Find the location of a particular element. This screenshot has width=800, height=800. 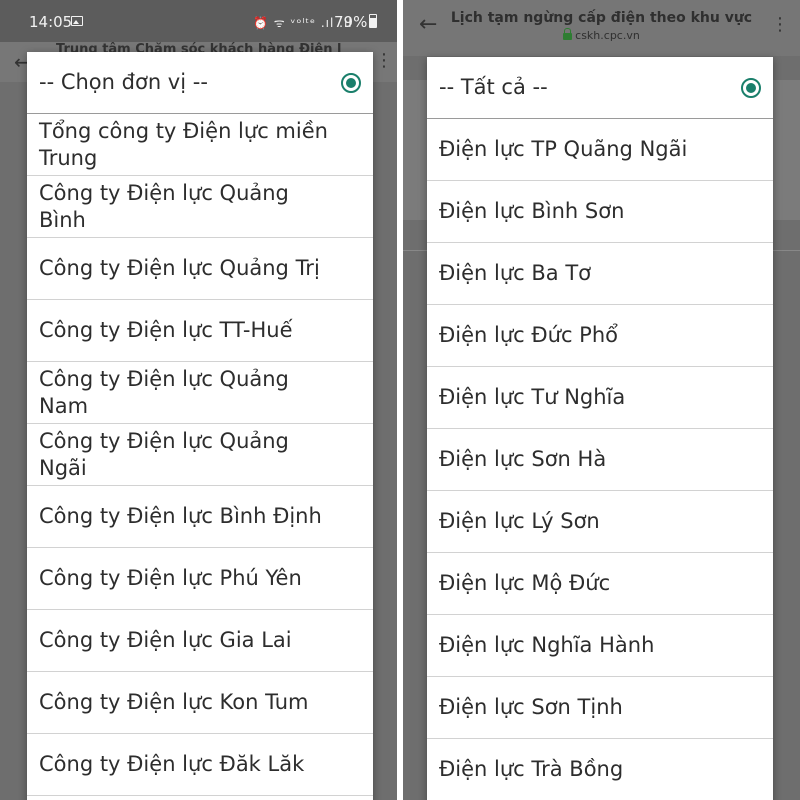

option-label: Điện lực Bình Sơn is located at coordinates (532, 211).